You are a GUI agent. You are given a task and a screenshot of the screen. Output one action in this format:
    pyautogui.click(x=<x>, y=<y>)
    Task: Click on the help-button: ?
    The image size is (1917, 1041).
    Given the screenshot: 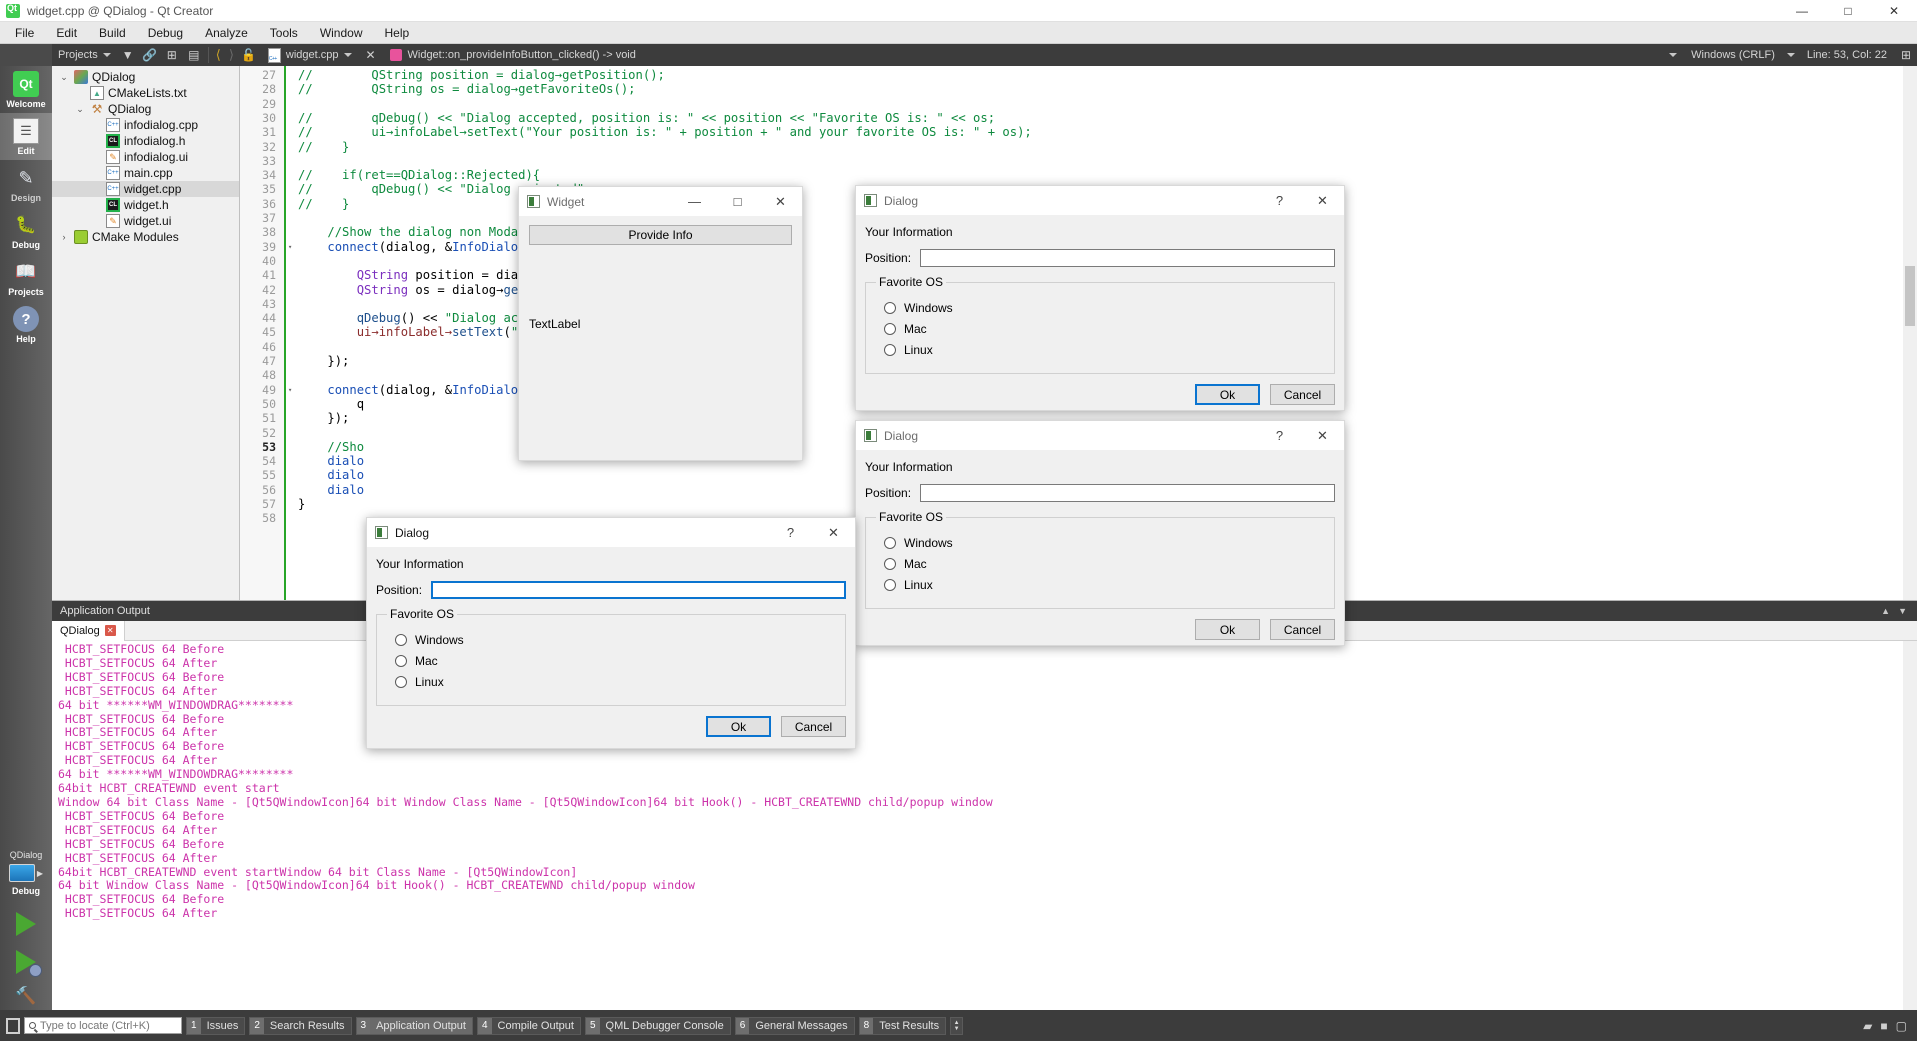 What is the action you would take?
    pyautogui.click(x=790, y=532)
    